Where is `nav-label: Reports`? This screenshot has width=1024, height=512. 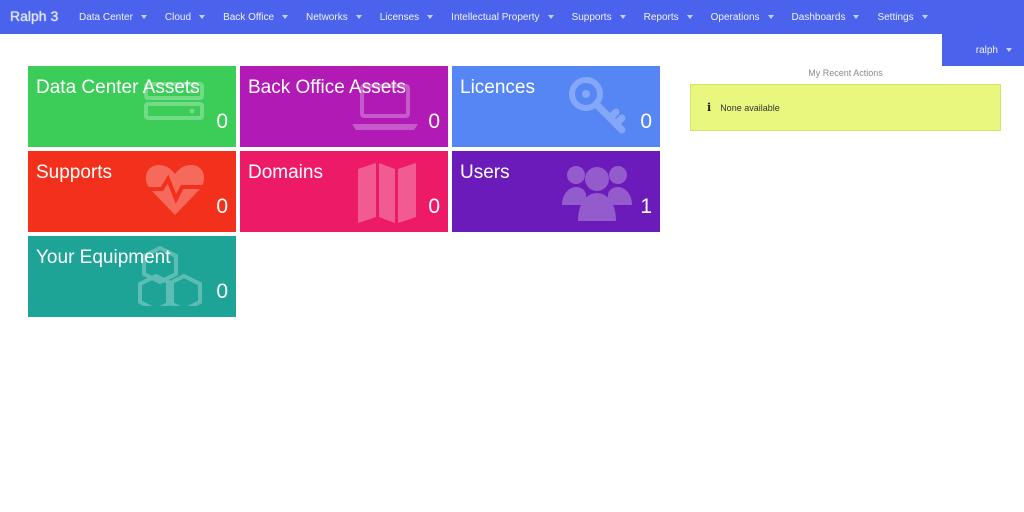
nav-label: Reports is located at coordinates (661, 17).